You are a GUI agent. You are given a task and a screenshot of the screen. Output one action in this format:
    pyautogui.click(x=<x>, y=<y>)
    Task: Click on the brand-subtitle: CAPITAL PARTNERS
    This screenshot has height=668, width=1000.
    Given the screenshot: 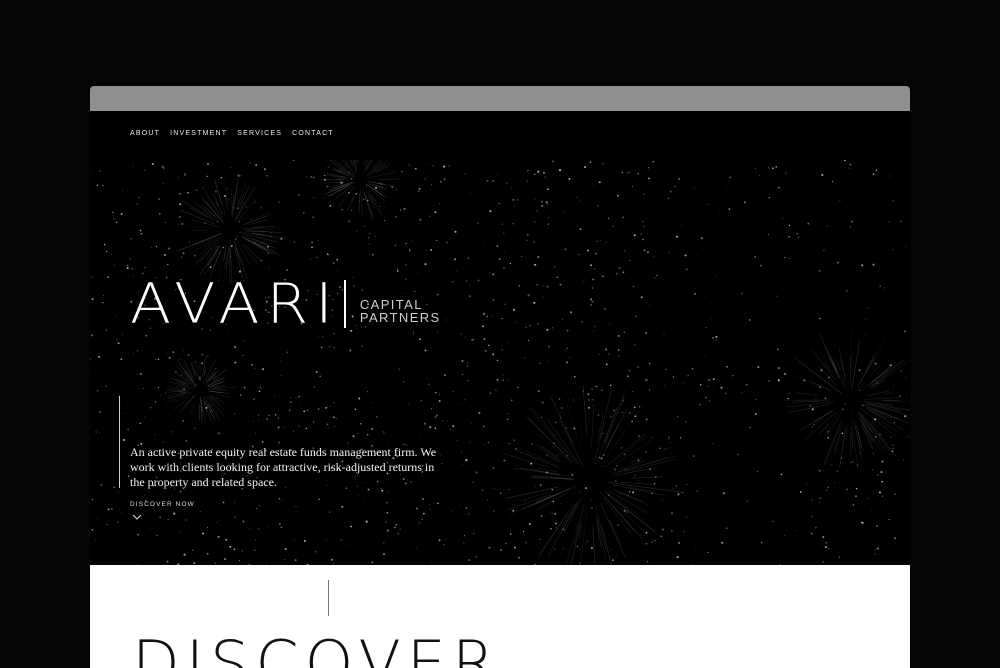 What is the action you would take?
    pyautogui.click(x=400, y=311)
    